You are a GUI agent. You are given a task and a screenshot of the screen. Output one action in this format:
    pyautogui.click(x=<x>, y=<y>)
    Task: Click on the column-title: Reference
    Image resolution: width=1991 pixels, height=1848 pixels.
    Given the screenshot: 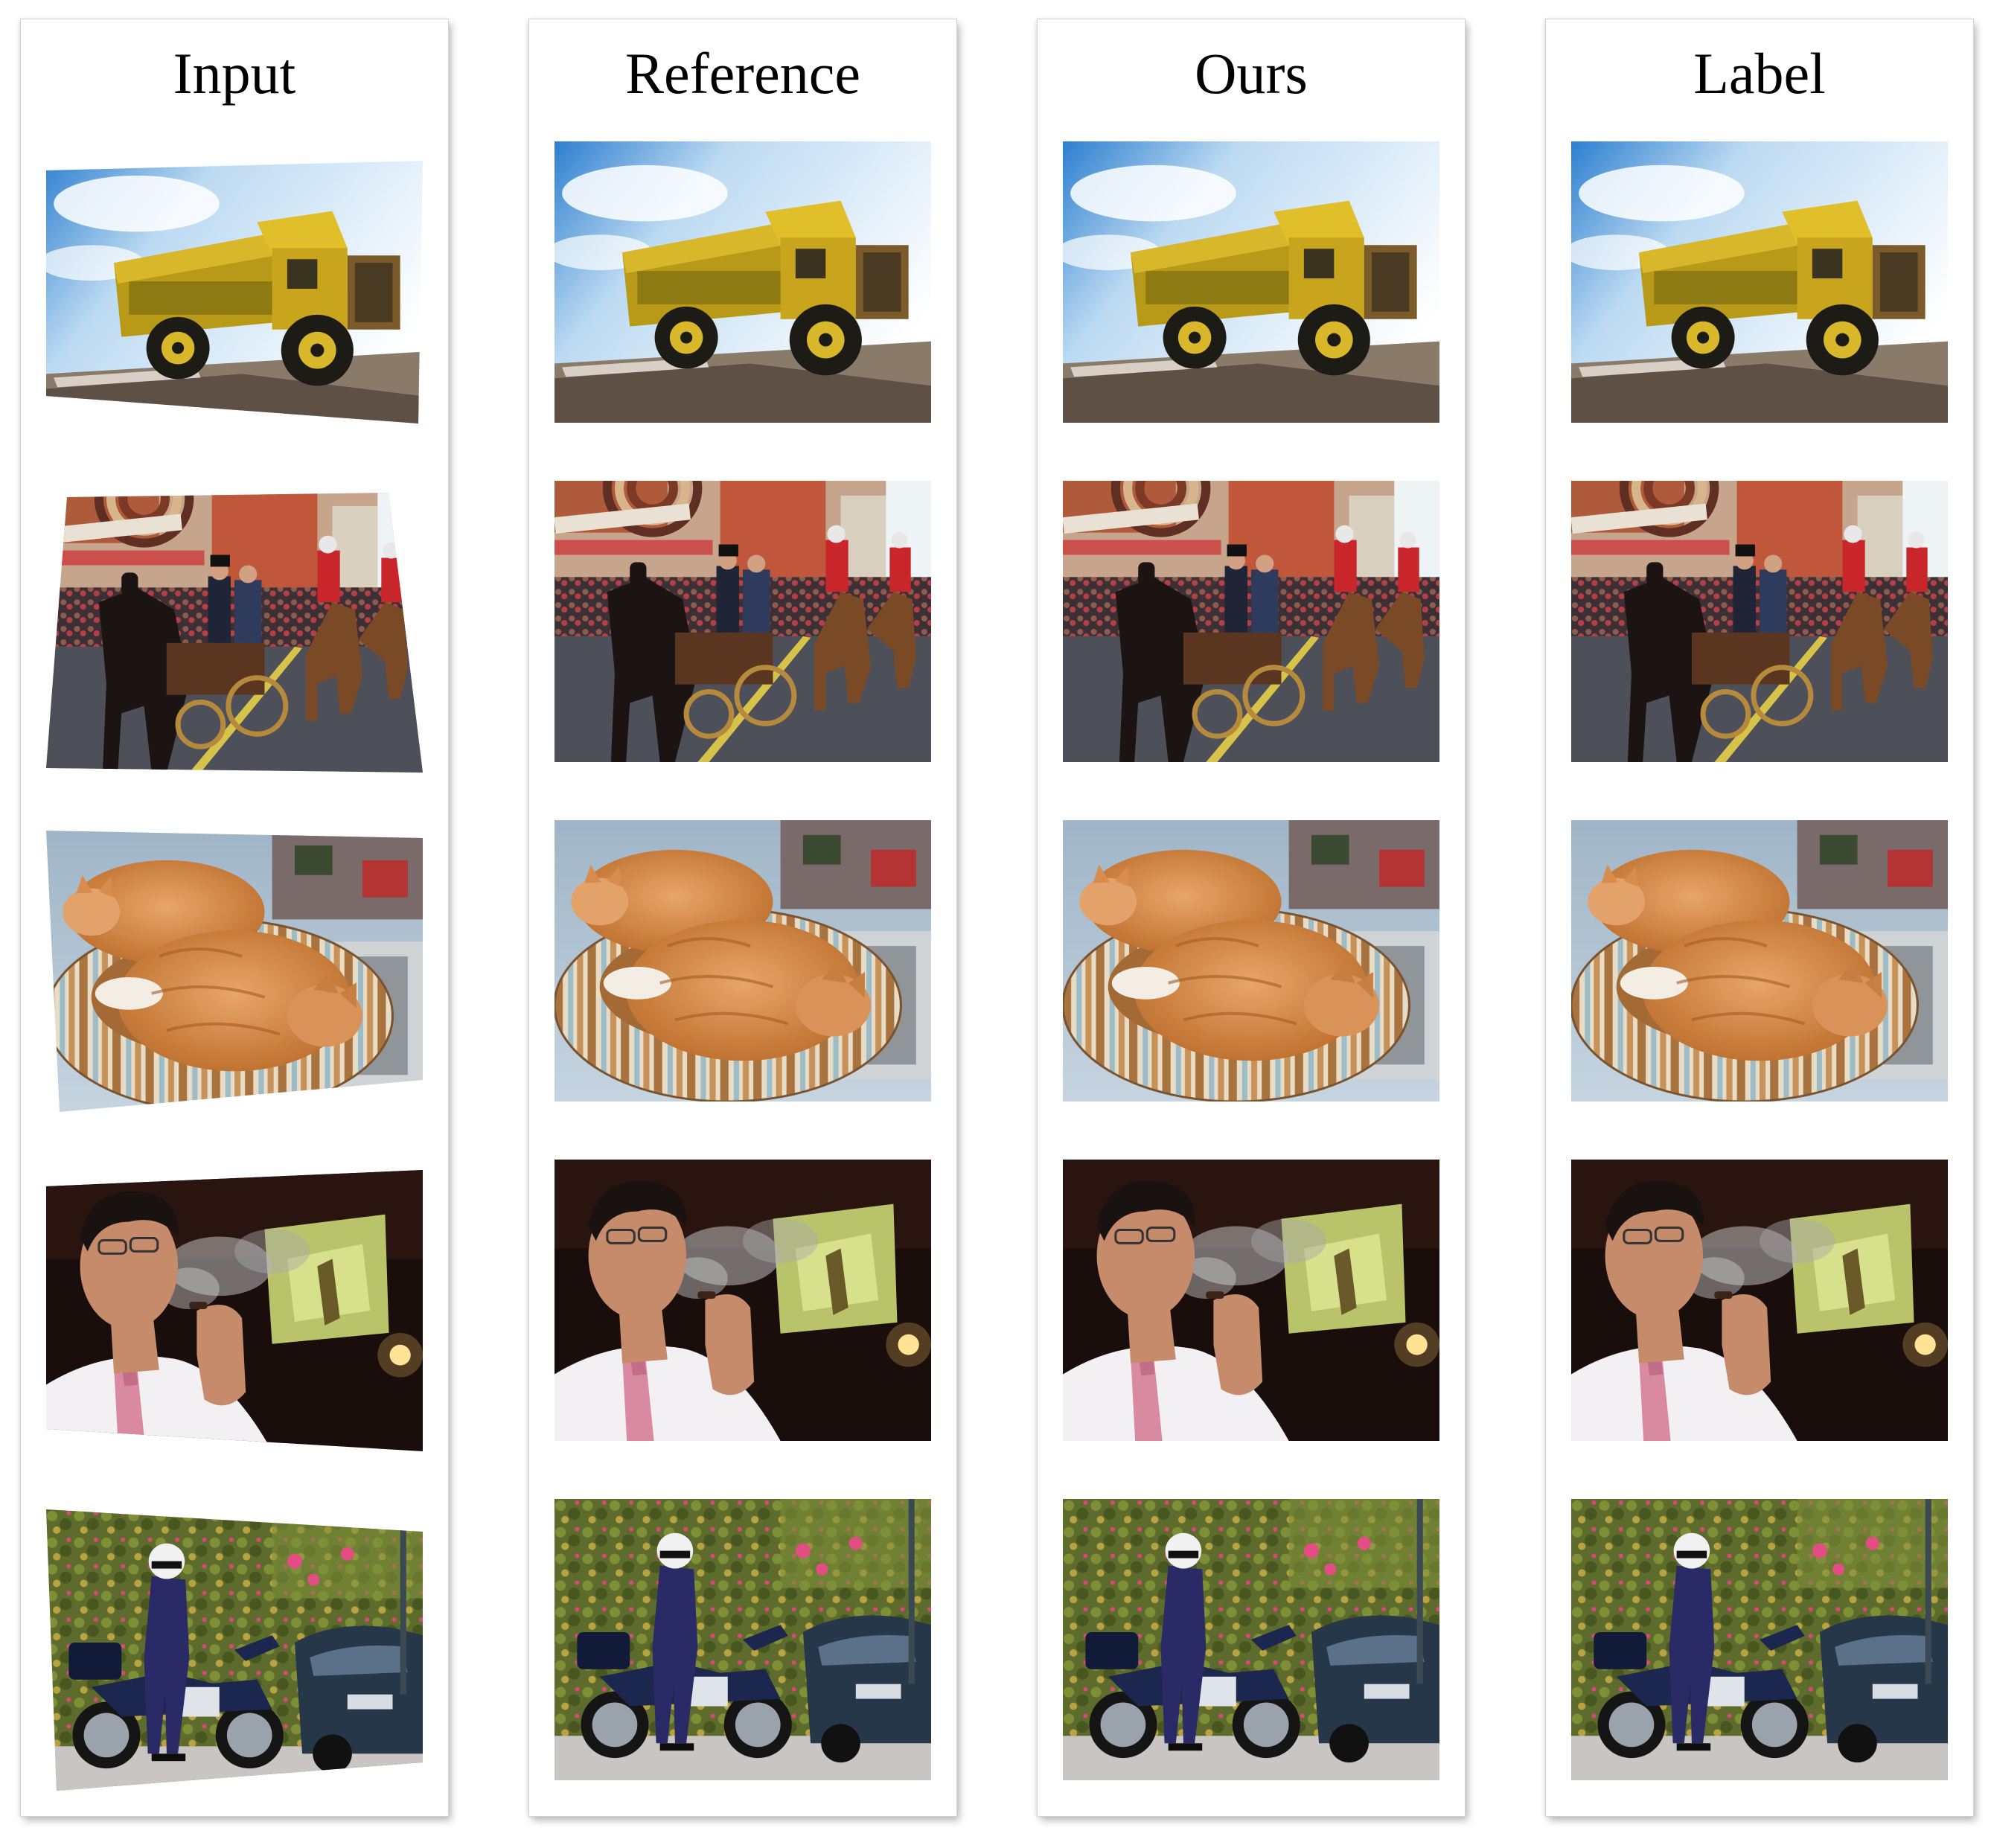 What is the action you would take?
    pyautogui.click(x=742, y=73)
    